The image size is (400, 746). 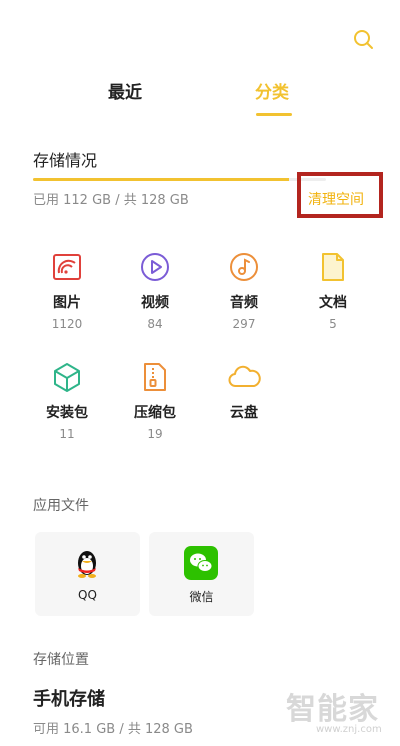 What do you see at coordinates (67, 413) in the screenshot?
I see `category-label: 安装包` at bounding box center [67, 413].